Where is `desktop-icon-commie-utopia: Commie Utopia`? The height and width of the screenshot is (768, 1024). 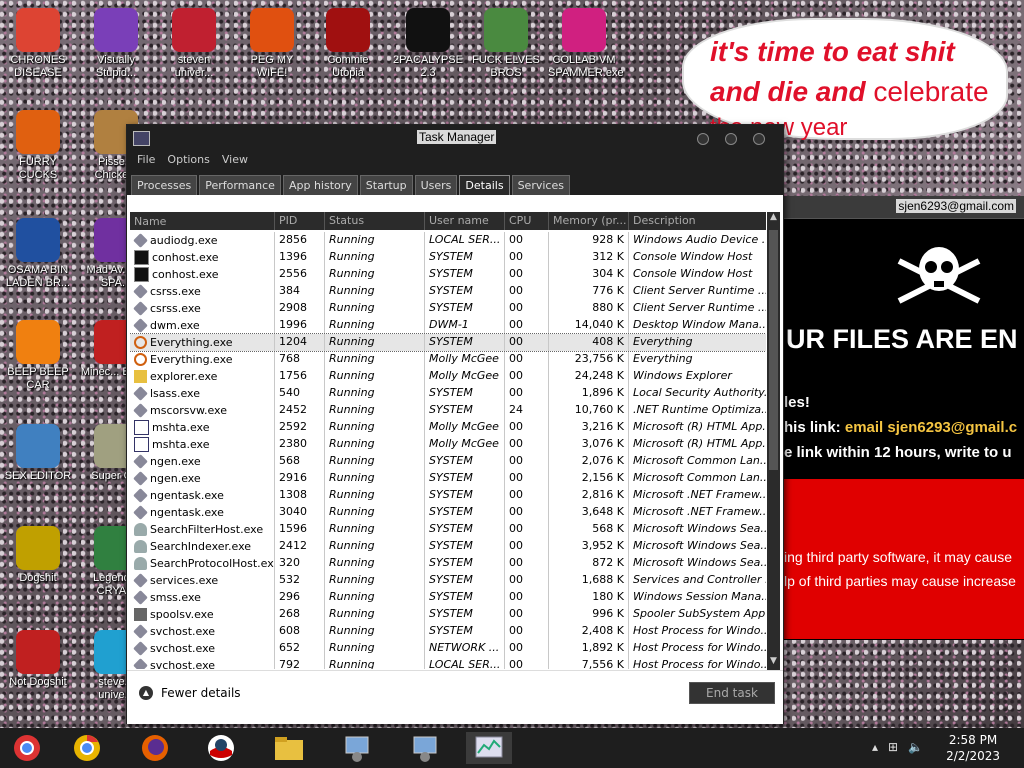 desktop-icon-commie-utopia: Commie Utopia is located at coordinates (348, 44).